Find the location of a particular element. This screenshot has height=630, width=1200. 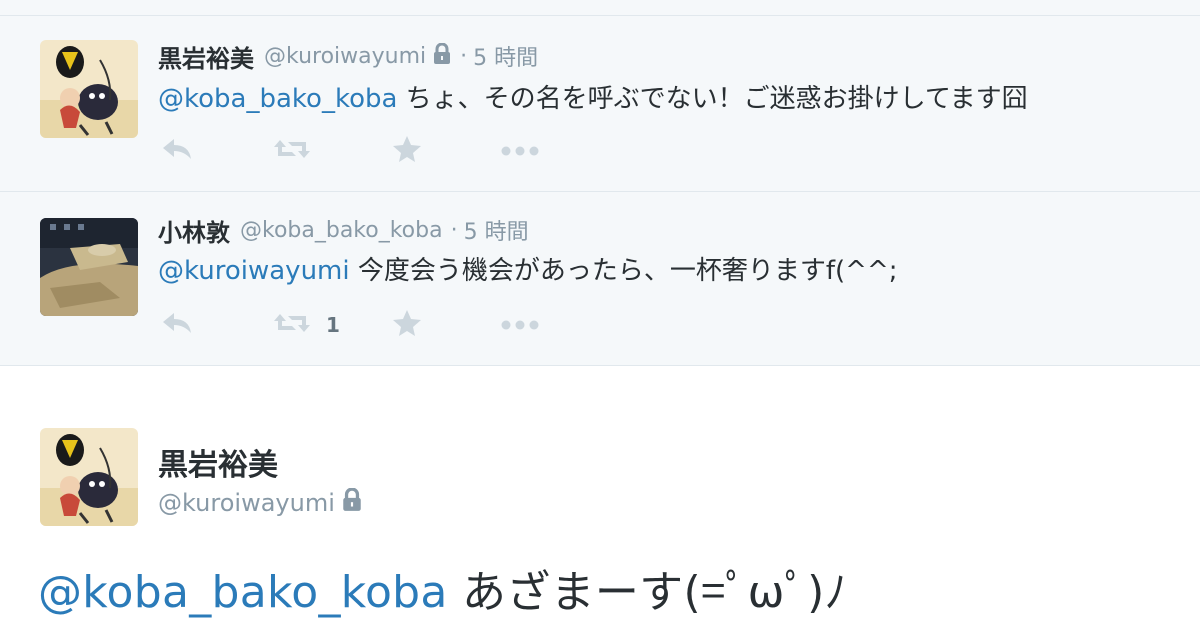

retweet-button: 1 is located at coordinates (306, 325).